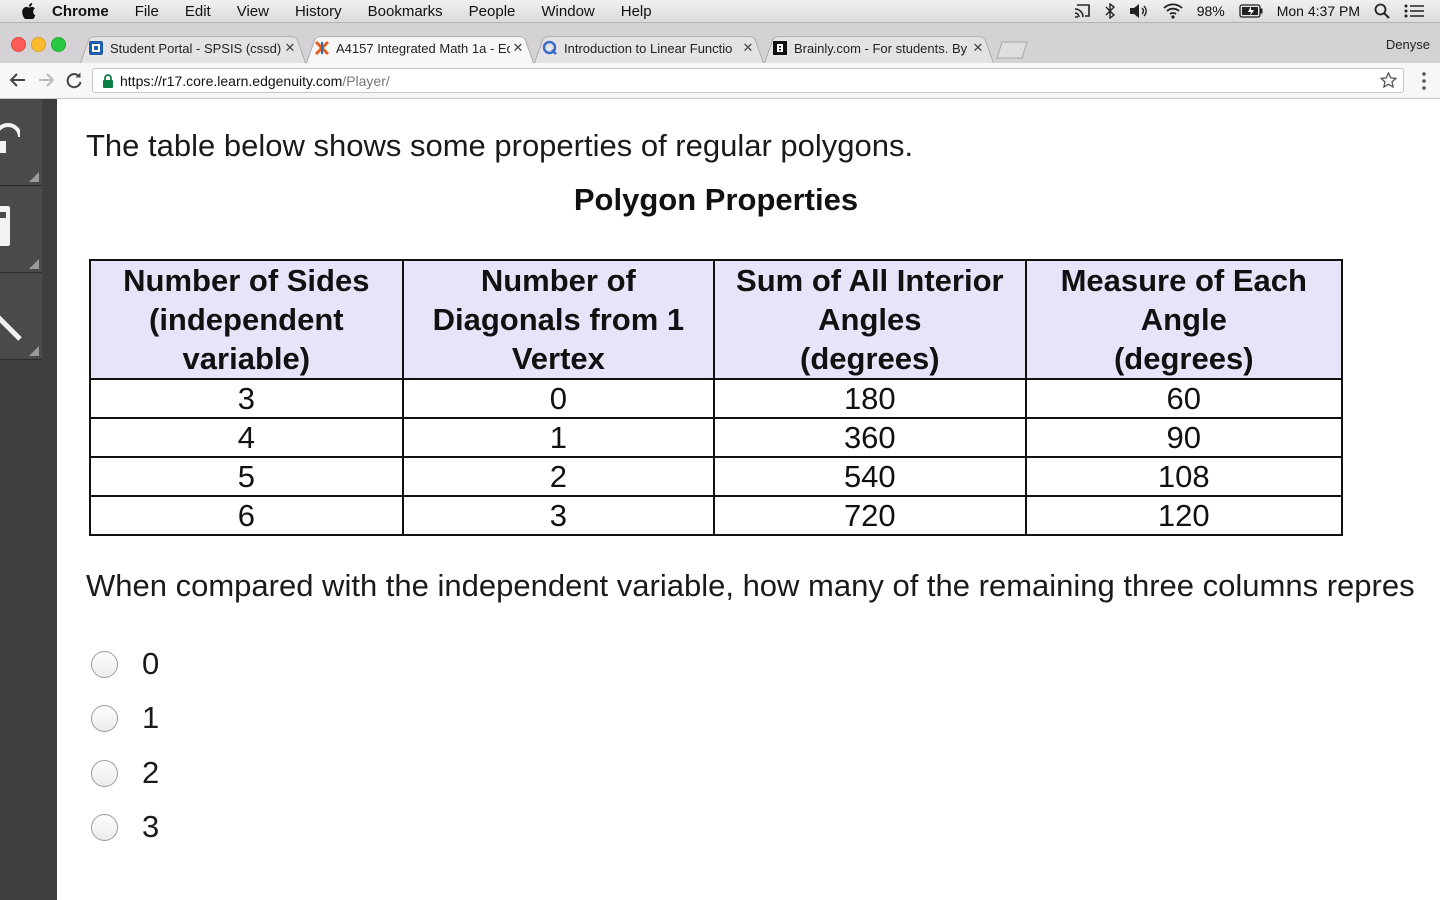 The height and width of the screenshot is (900, 1440). I want to click on battery-percent: 98%, so click(1211, 11).